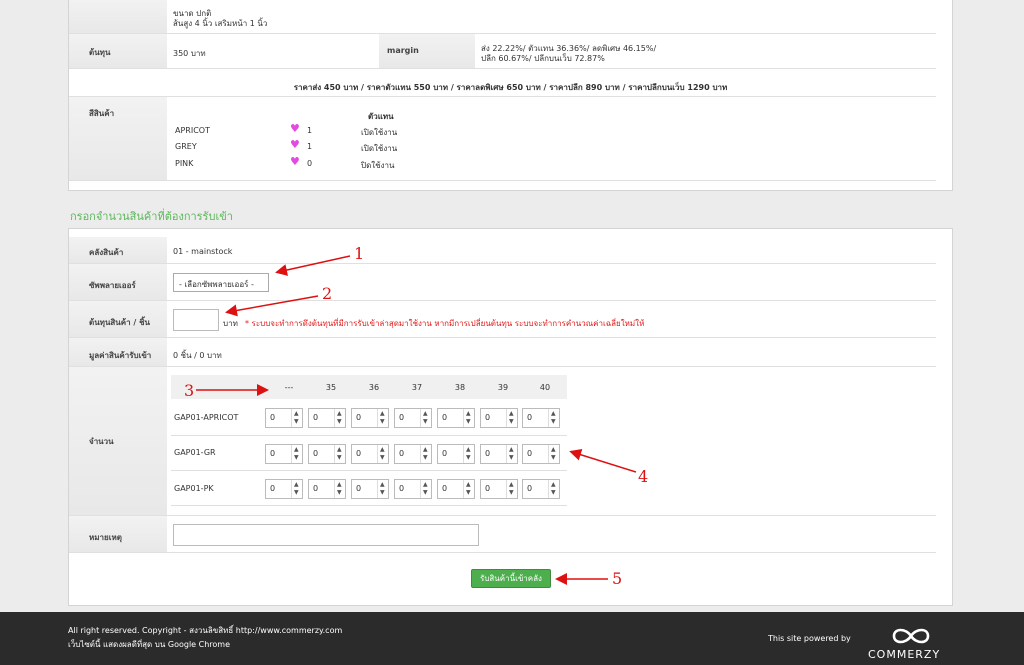 The width and height of the screenshot is (1024, 665). I want to click on annotation-number: 2, so click(327, 293).